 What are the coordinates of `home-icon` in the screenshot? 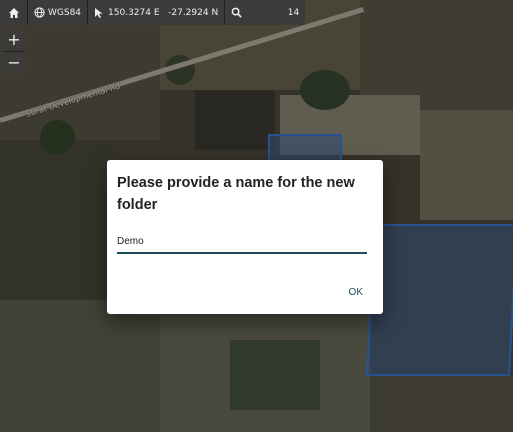 It's located at (14, 13).